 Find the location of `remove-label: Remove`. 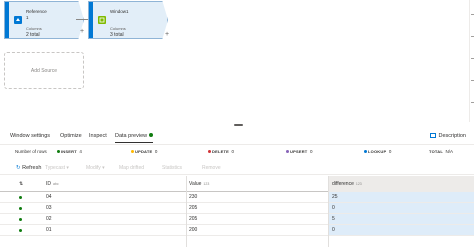

remove-label: Remove is located at coordinates (211, 168).